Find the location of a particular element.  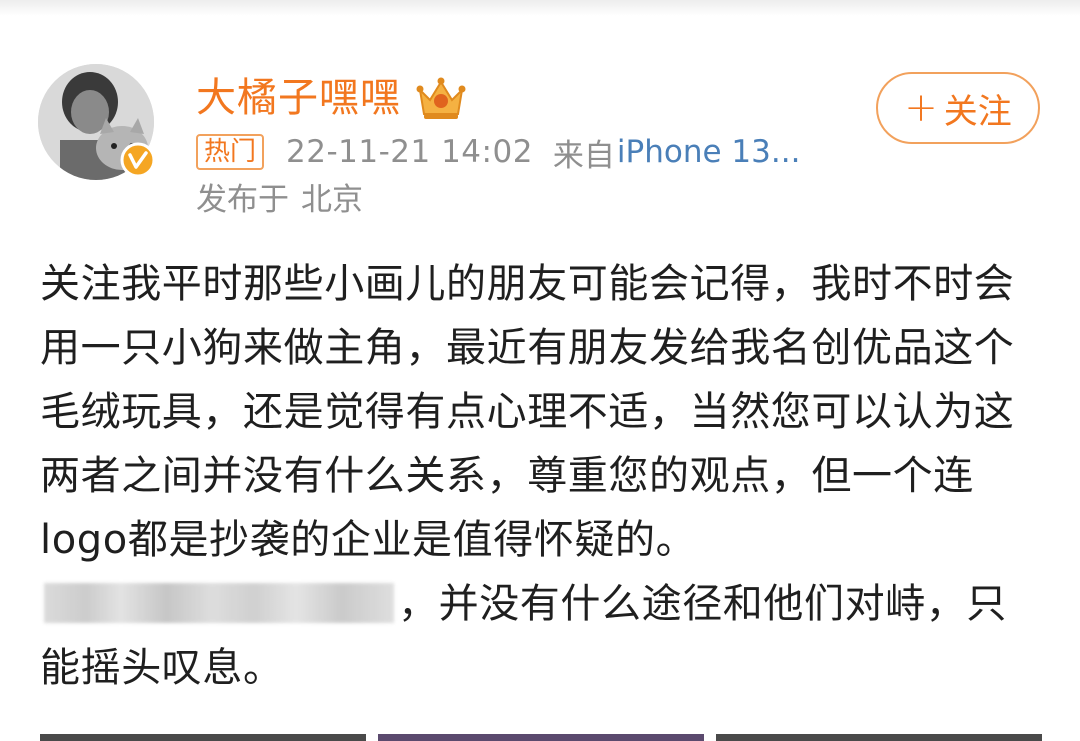

vip-crown-icon is located at coordinates (441, 98).